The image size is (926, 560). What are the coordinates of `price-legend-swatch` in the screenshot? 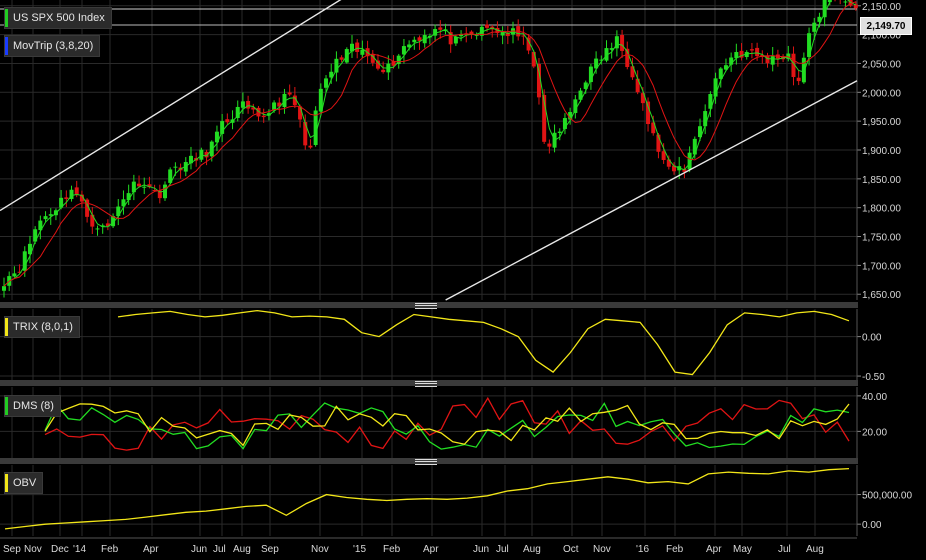 It's located at (6, 18).